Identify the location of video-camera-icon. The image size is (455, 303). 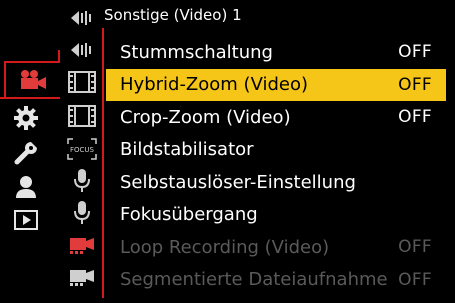
(33, 79).